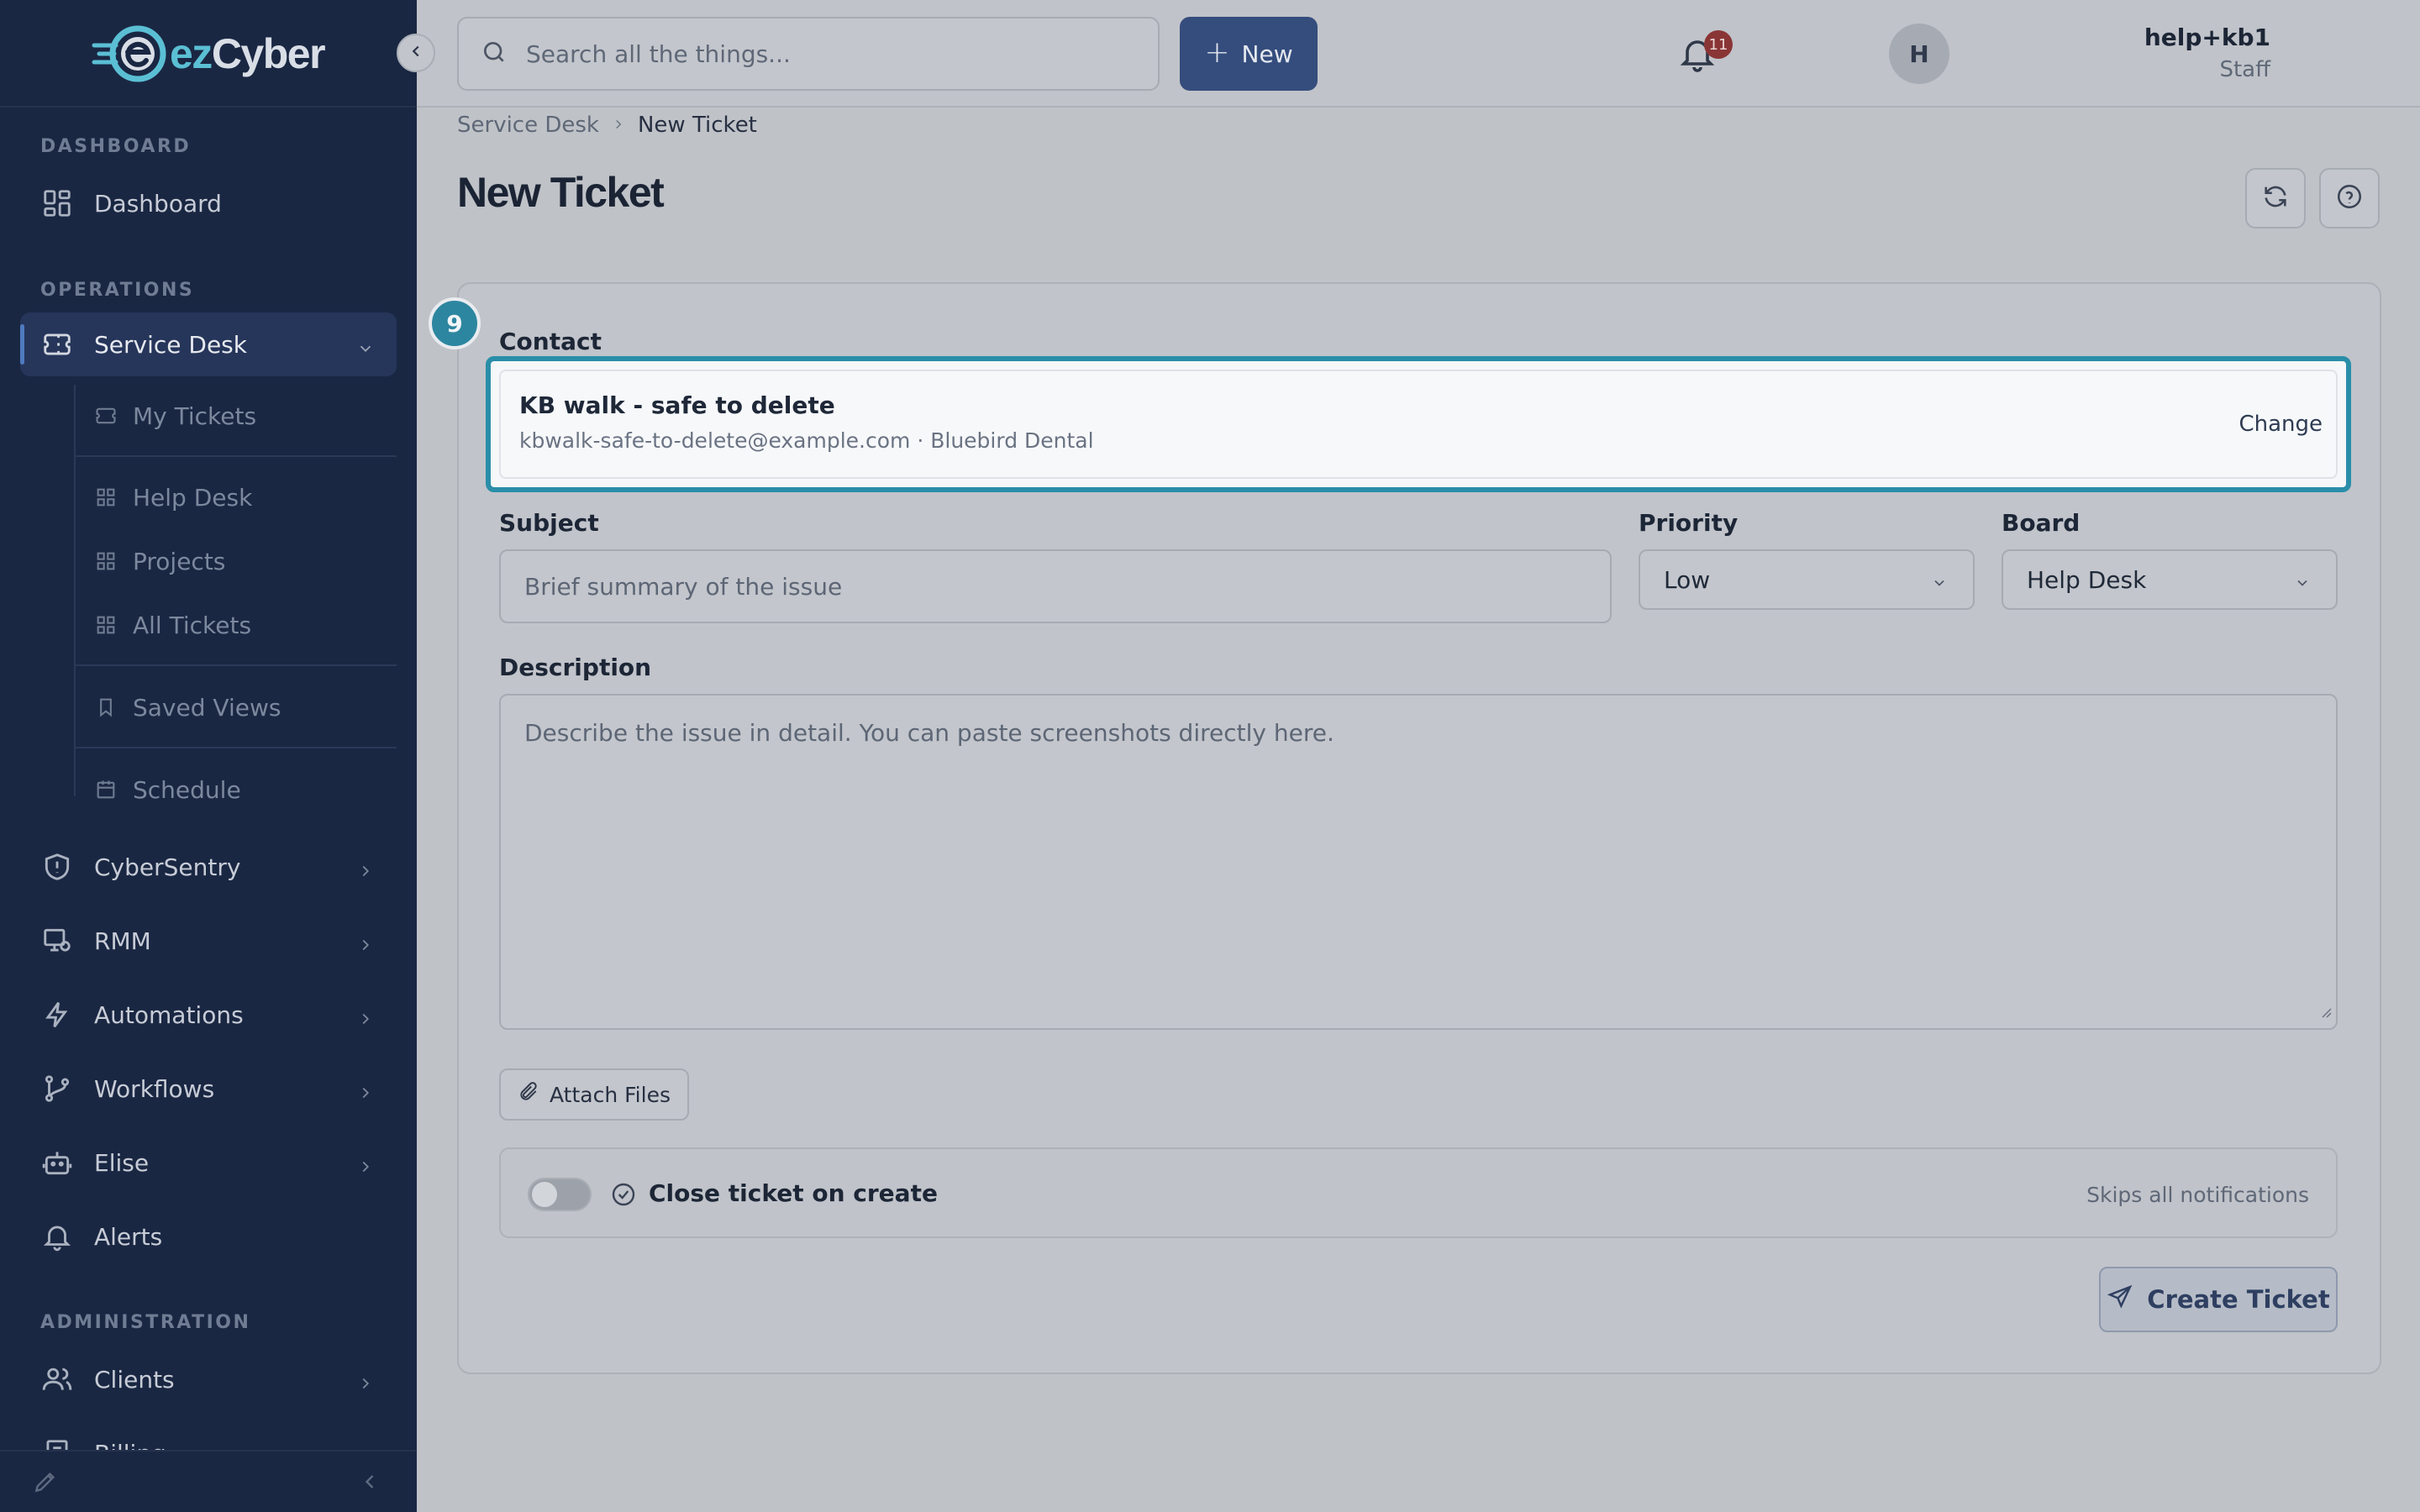 The image size is (2420, 1512). I want to click on sidebar-item-label: Clients, so click(134, 1379).